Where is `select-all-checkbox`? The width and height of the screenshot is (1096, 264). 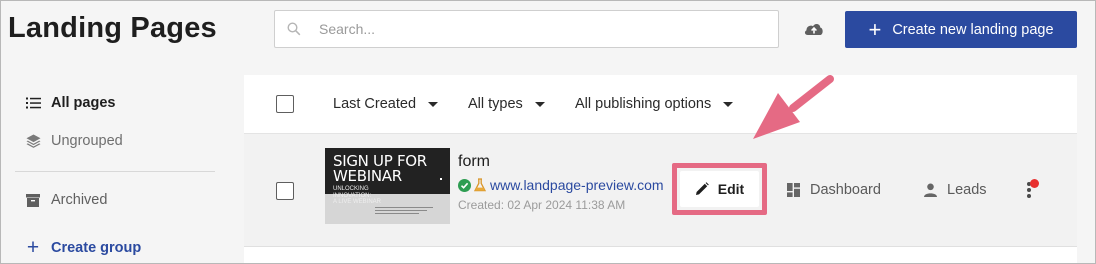 select-all-checkbox is located at coordinates (285, 104).